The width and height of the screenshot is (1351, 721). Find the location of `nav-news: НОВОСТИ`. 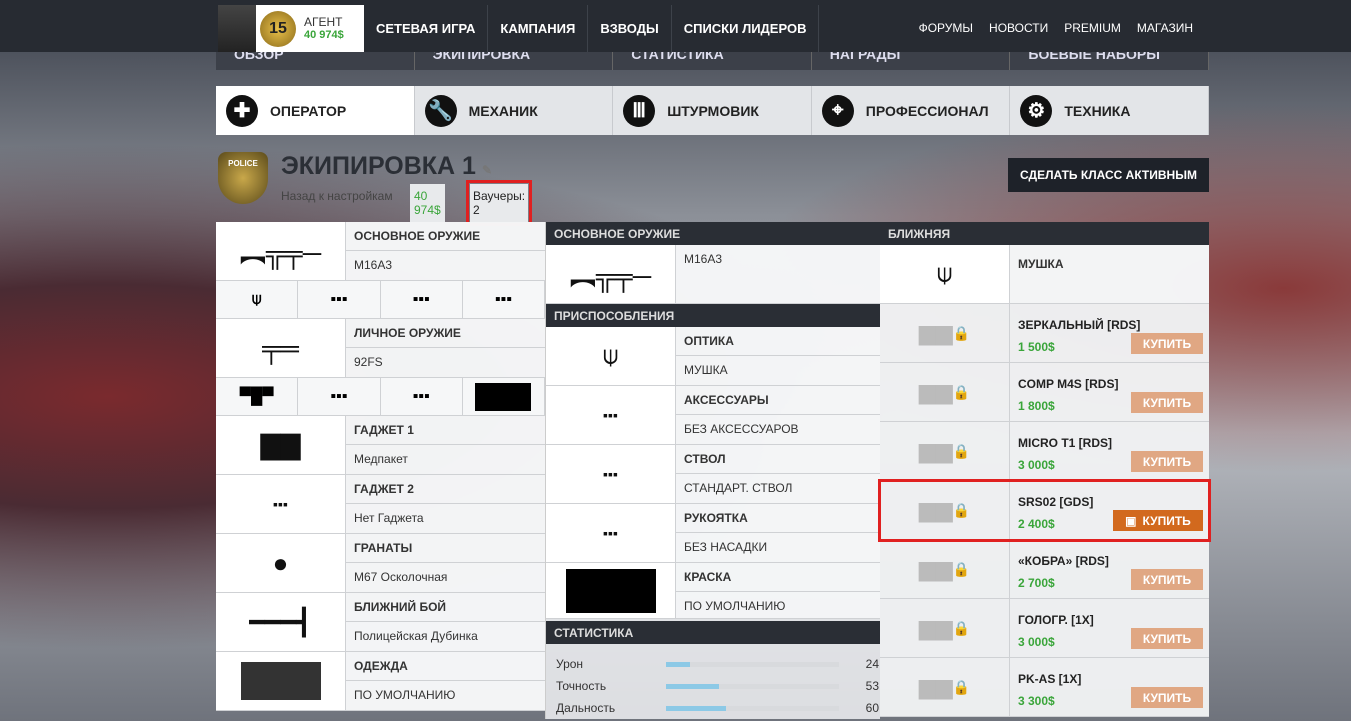

nav-news: НОВОСТИ is located at coordinates (1018, 28).